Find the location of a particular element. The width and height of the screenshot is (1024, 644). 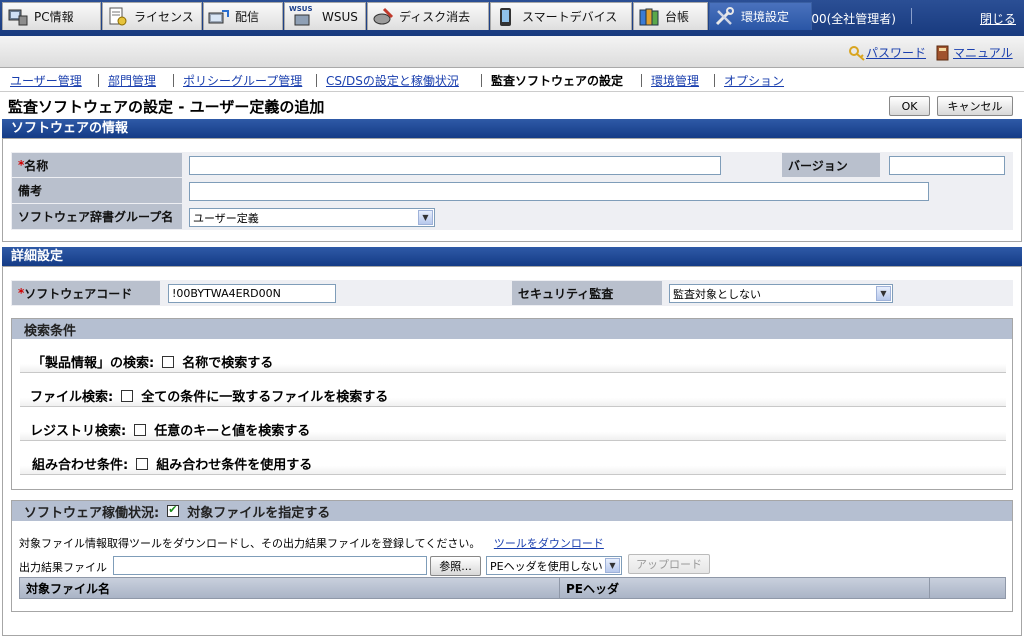

output-file-label: 出力結果ファイル is located at coordinates (63, 567).